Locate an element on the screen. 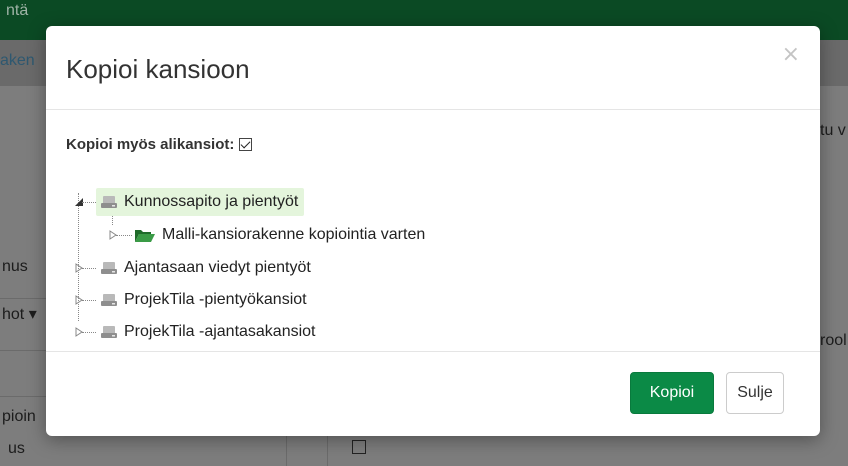 The height and width of the screenshot is (466, 848). bg-text: nus is located at coordinates (15, 266).